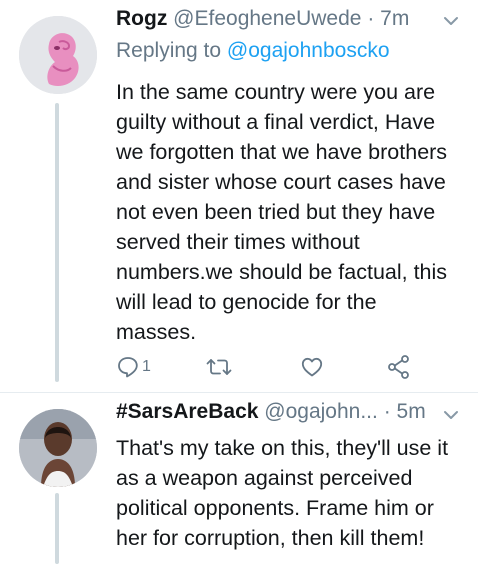  I want to click on thread-line, so click(57, 528).